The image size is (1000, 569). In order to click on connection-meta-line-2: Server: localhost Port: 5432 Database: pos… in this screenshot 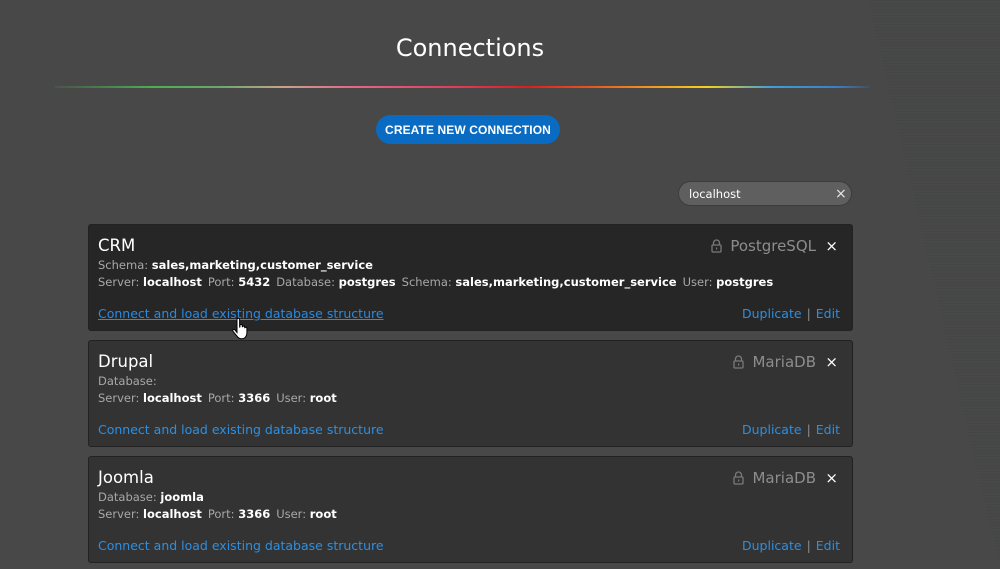, I will do `click(470, 282)`.